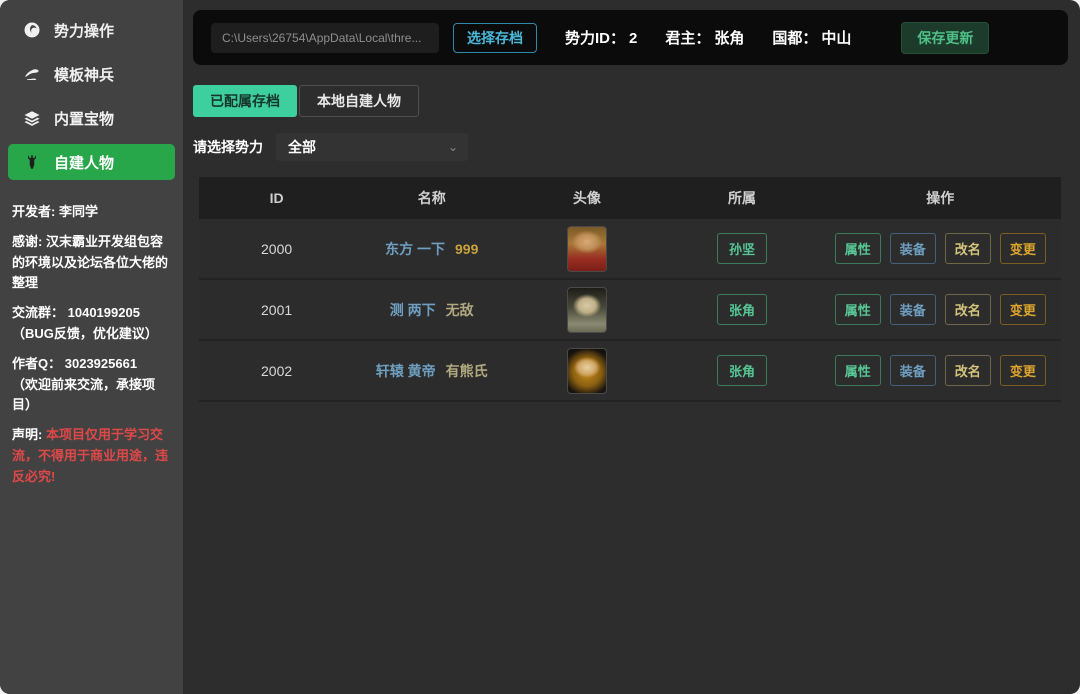 Image resolution: width=1080 pixels, height=694 pixels. Describe the element at coordinates (452, 147) in the screenshot. I see `chevron-down-icon: ⌄` at that location.